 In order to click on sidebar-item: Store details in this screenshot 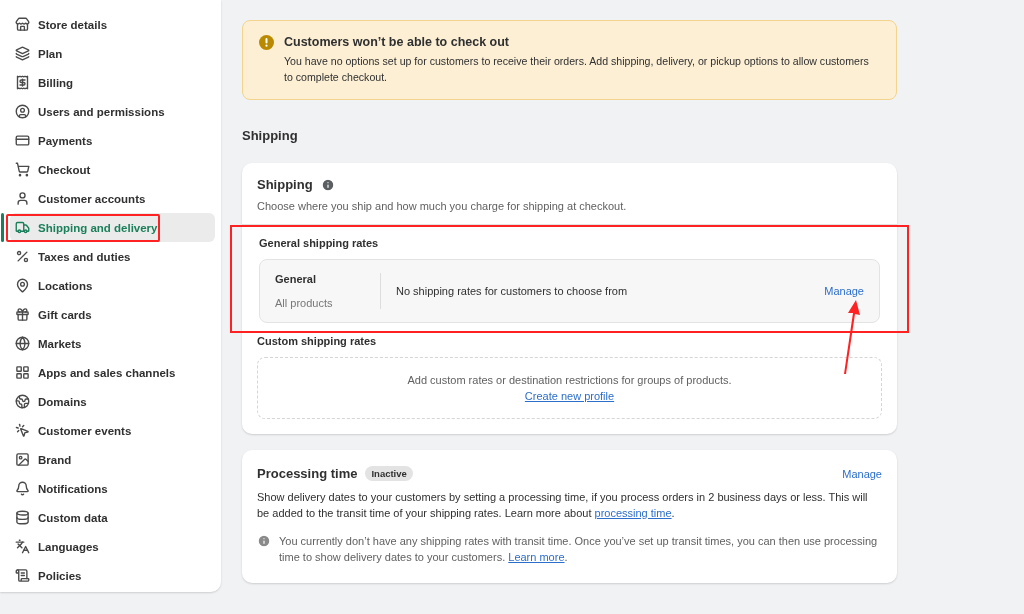, I will do `click(112, 24)`.